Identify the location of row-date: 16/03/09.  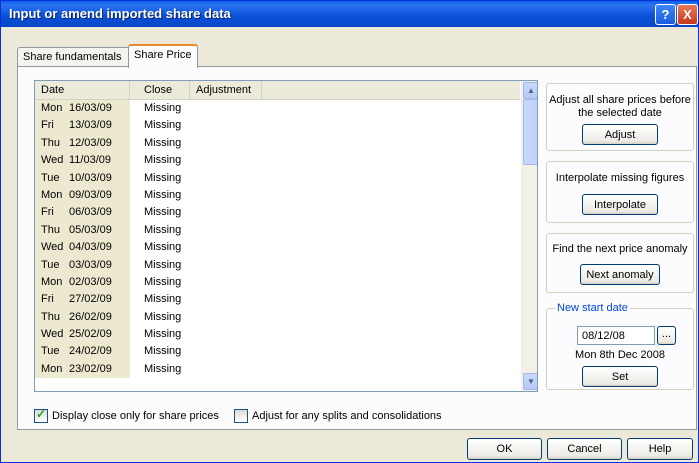
(90, 108).